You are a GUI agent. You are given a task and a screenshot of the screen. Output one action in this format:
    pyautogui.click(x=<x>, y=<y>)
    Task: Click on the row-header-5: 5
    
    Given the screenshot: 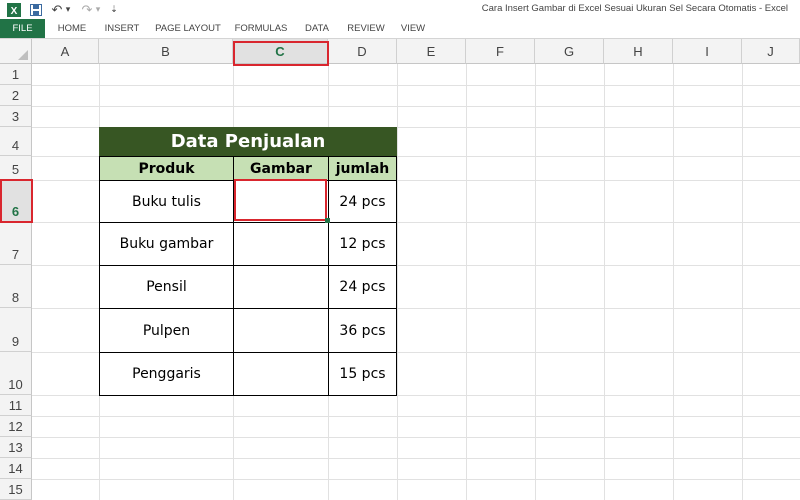 What is the action you would take?
    pyautogui.click(x=16, y=168)
    